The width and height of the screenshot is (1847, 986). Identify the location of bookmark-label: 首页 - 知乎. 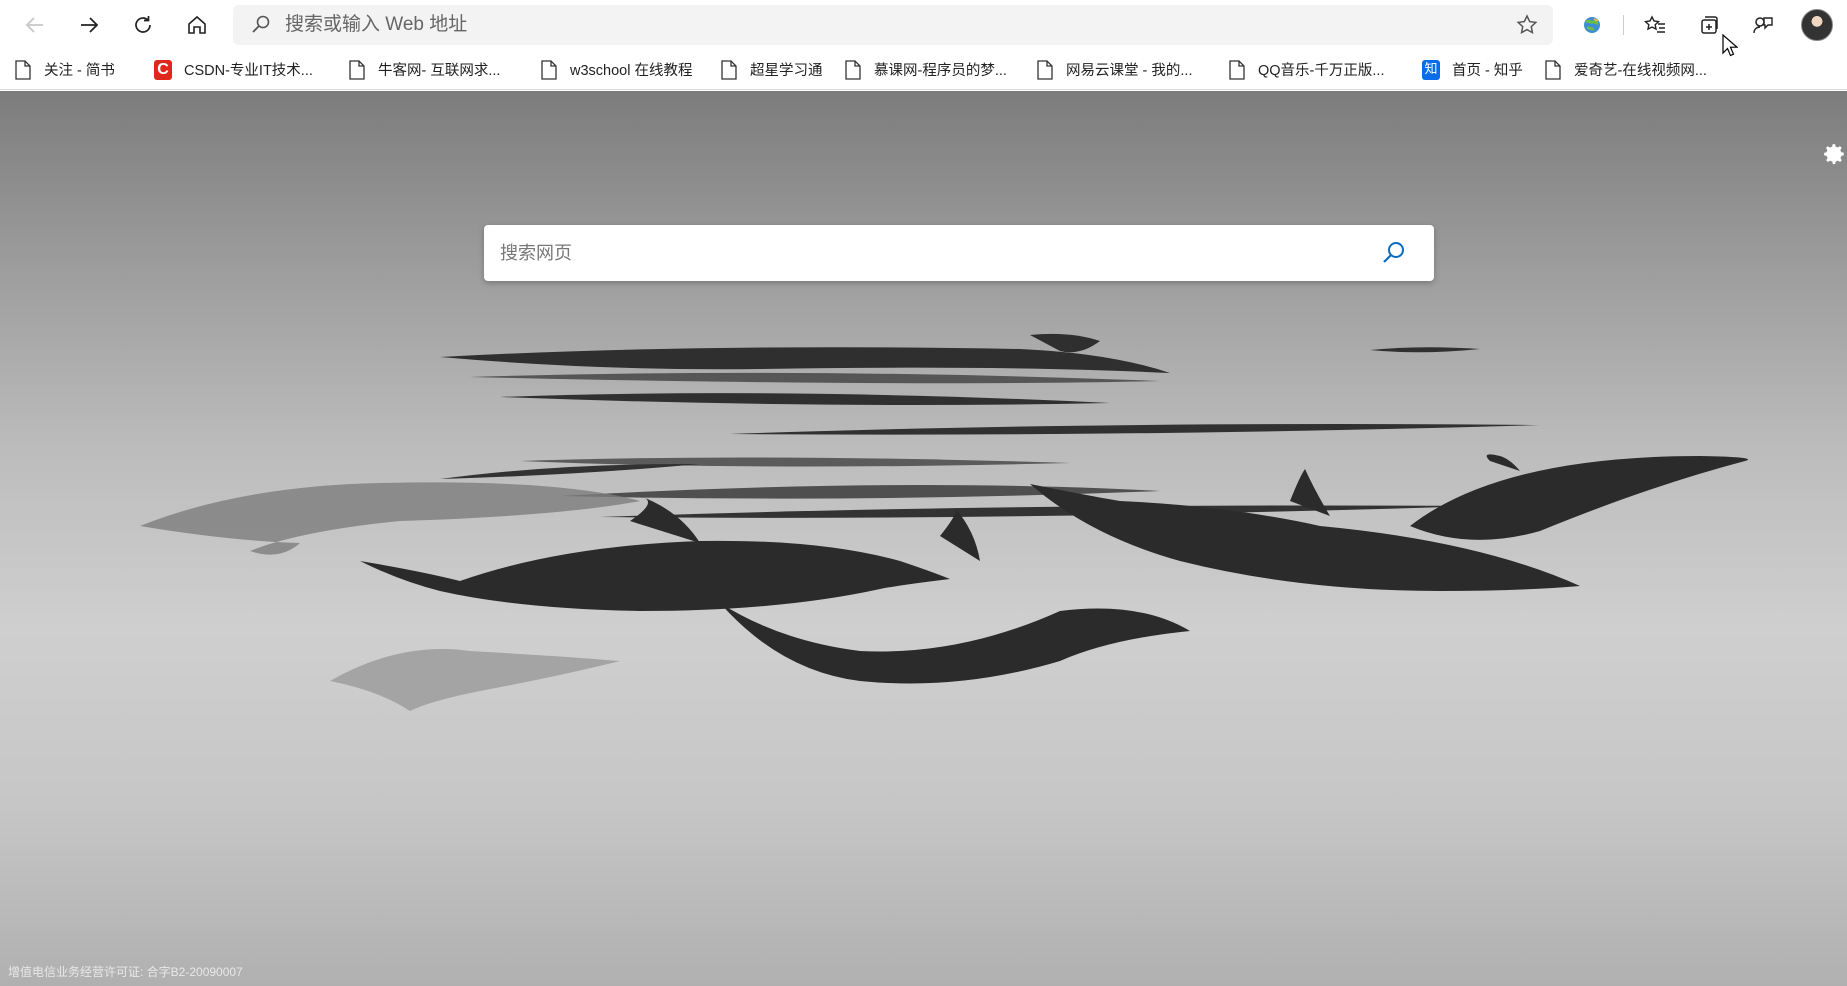
(1487, 71).